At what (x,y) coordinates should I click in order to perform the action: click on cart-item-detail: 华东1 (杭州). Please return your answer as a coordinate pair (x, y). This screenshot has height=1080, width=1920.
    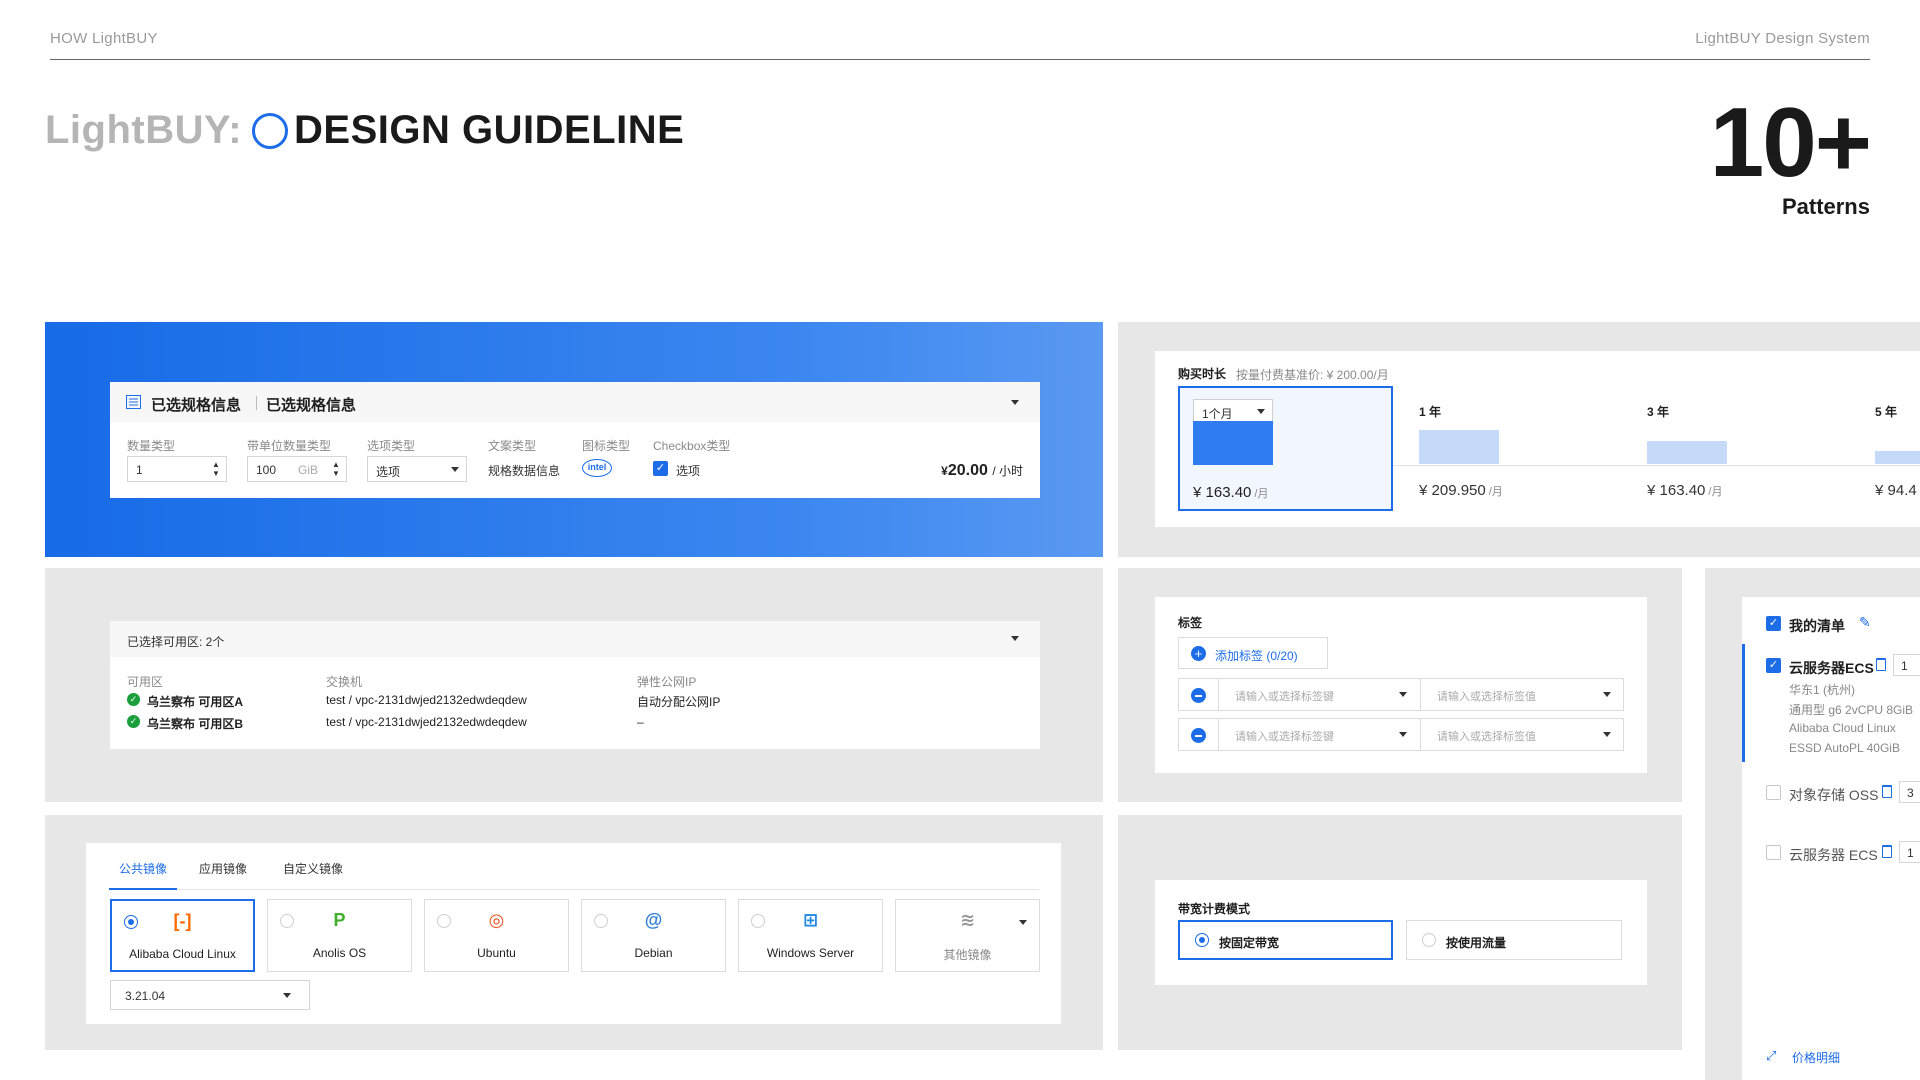
    Looking at the image, I should click on (1822, 690).